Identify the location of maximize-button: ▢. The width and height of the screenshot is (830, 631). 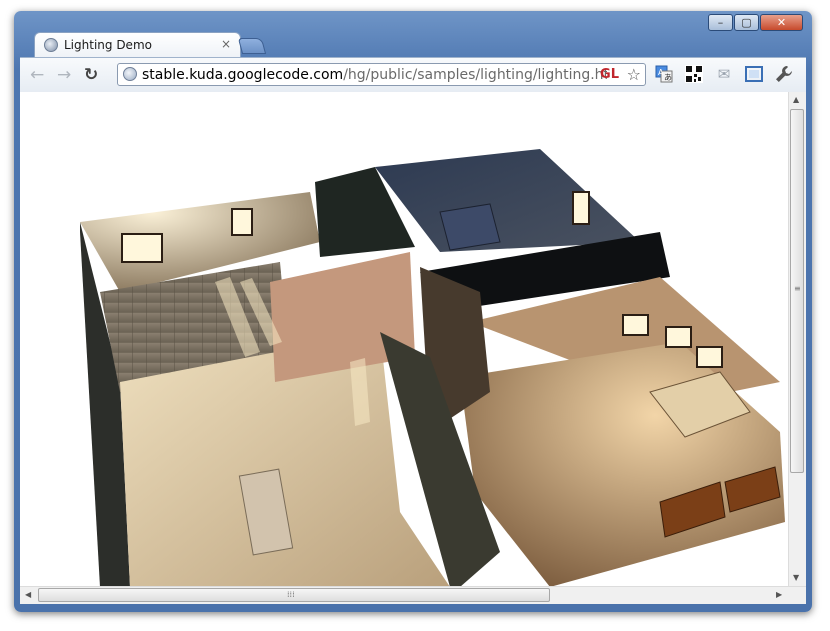
(746, 22).